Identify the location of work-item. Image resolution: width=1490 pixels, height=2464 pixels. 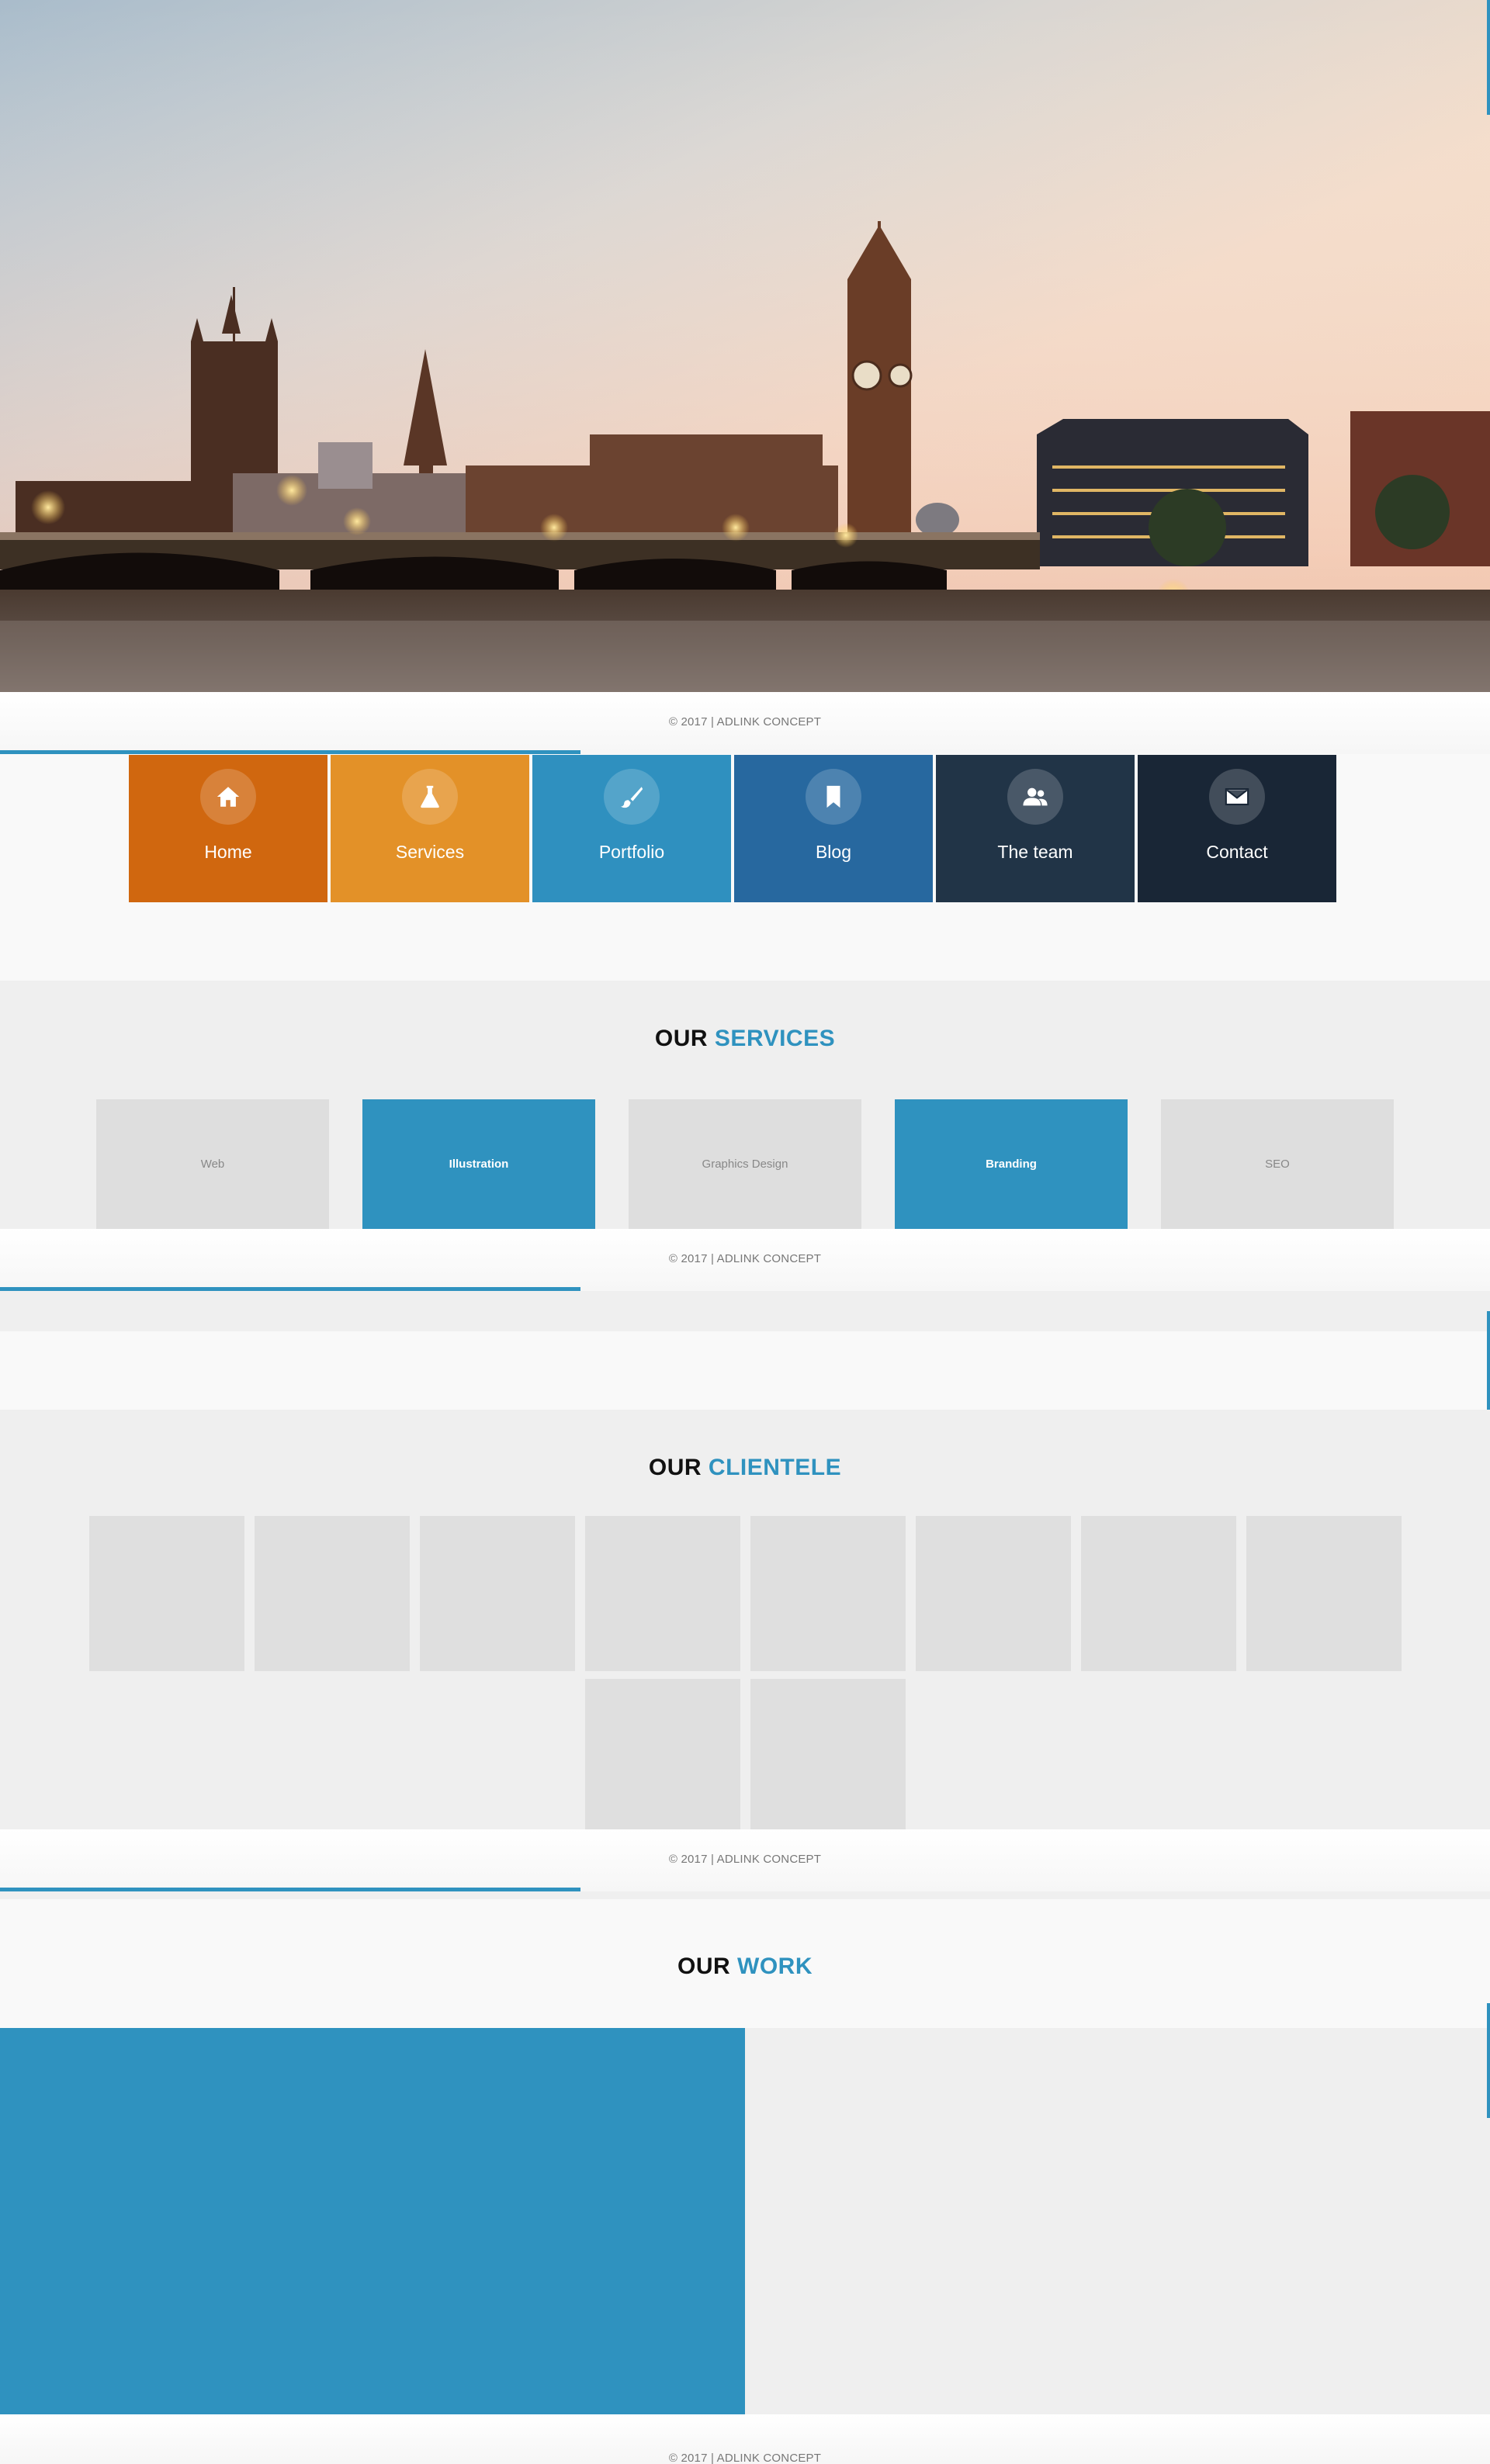
(1117, 2221).